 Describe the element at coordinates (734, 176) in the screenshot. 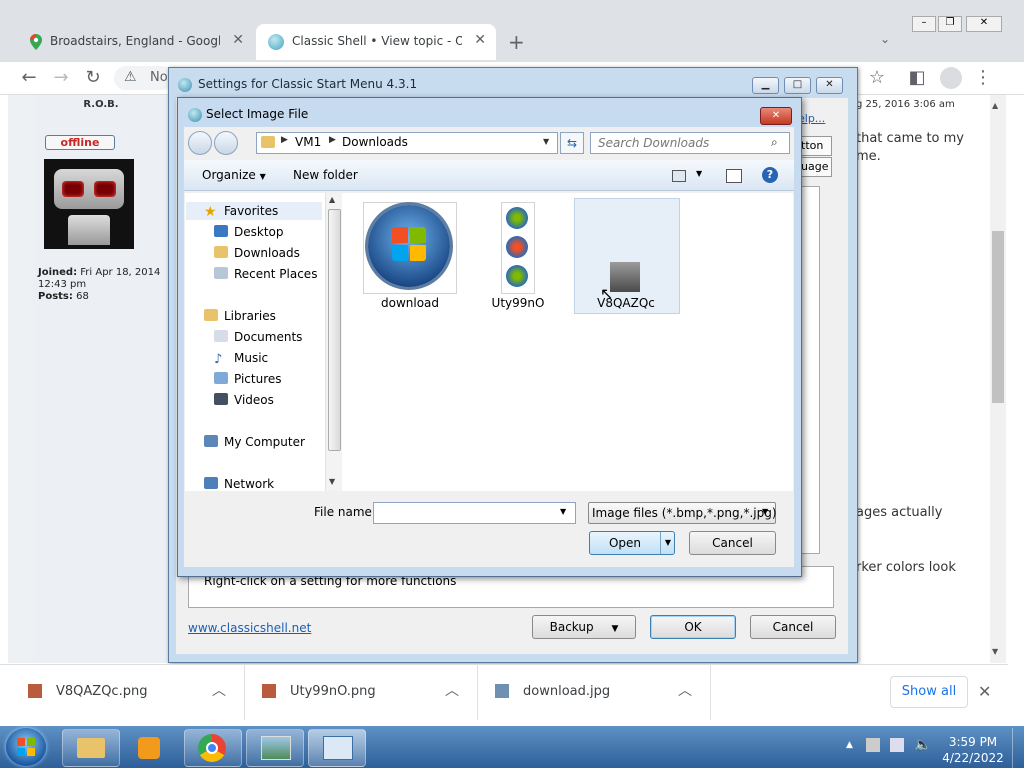

I see `preview-pane-icon` at that location.